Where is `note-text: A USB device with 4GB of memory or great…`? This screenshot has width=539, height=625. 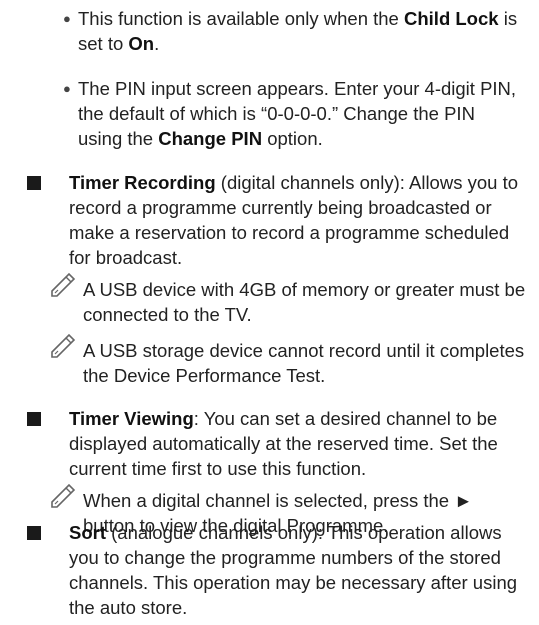
note-text: A USB device with 4GB of memory or great… is located at coordinates (304, 302).